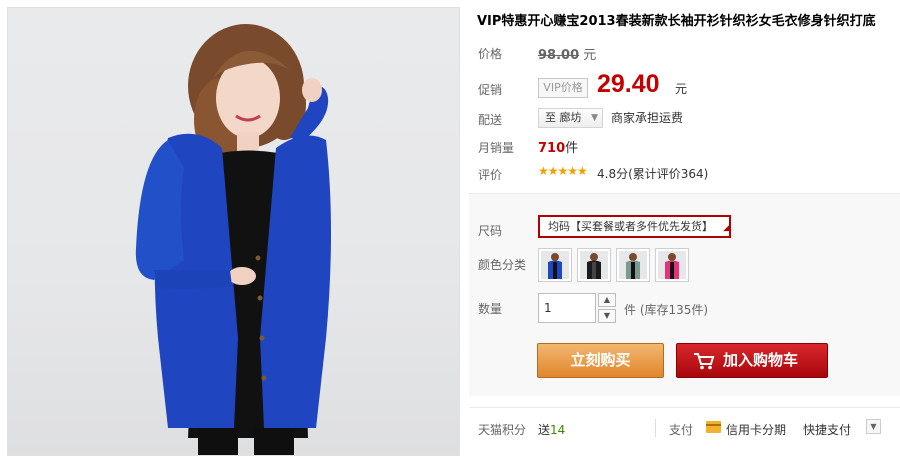 The width and height of the screenshot is (900, 459). What do you see at coordinates (628, 84) in the screenshot?
I see `promo-price: 29.40` at bounding box center [628, 84].